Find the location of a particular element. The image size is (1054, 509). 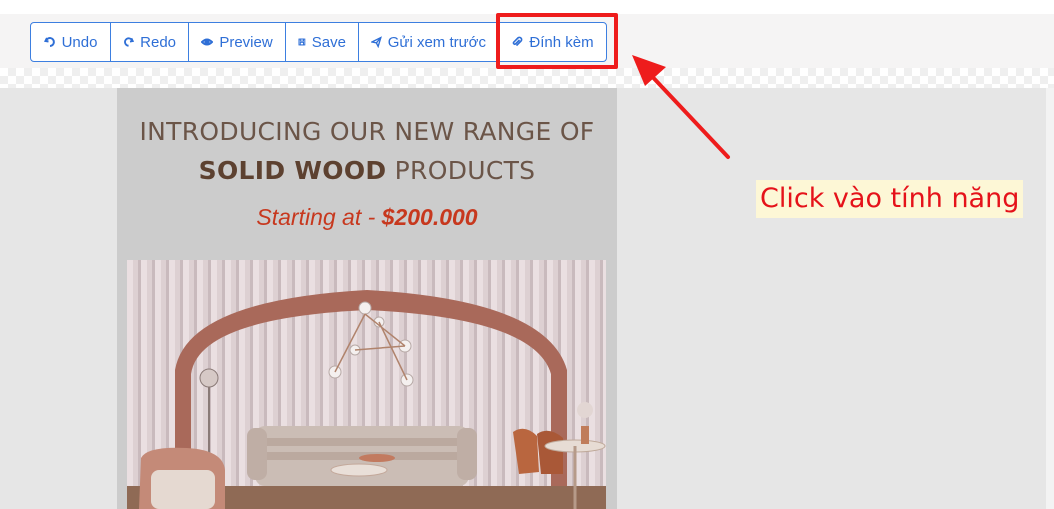

canvas-scroll-edge is located at coordinates (1050, 298).